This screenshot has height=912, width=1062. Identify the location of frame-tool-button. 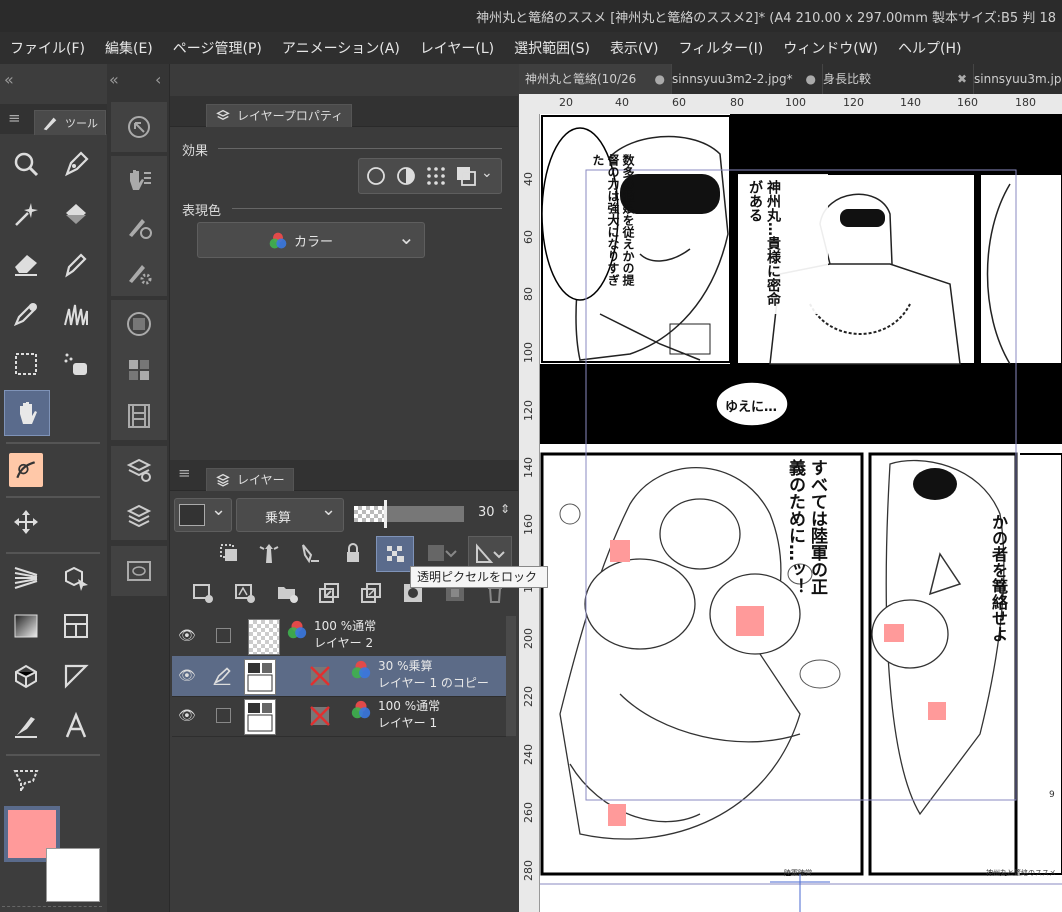
(76, 626).